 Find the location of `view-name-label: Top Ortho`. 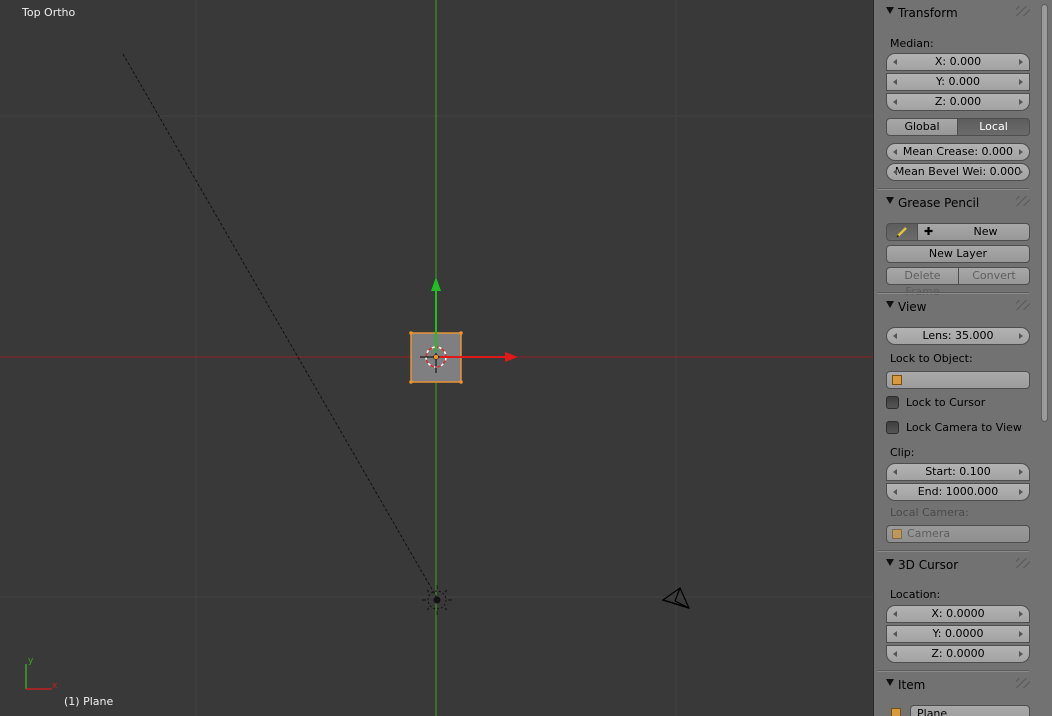

view-name-label: Top Ortho is located at coordinates (49, 12).